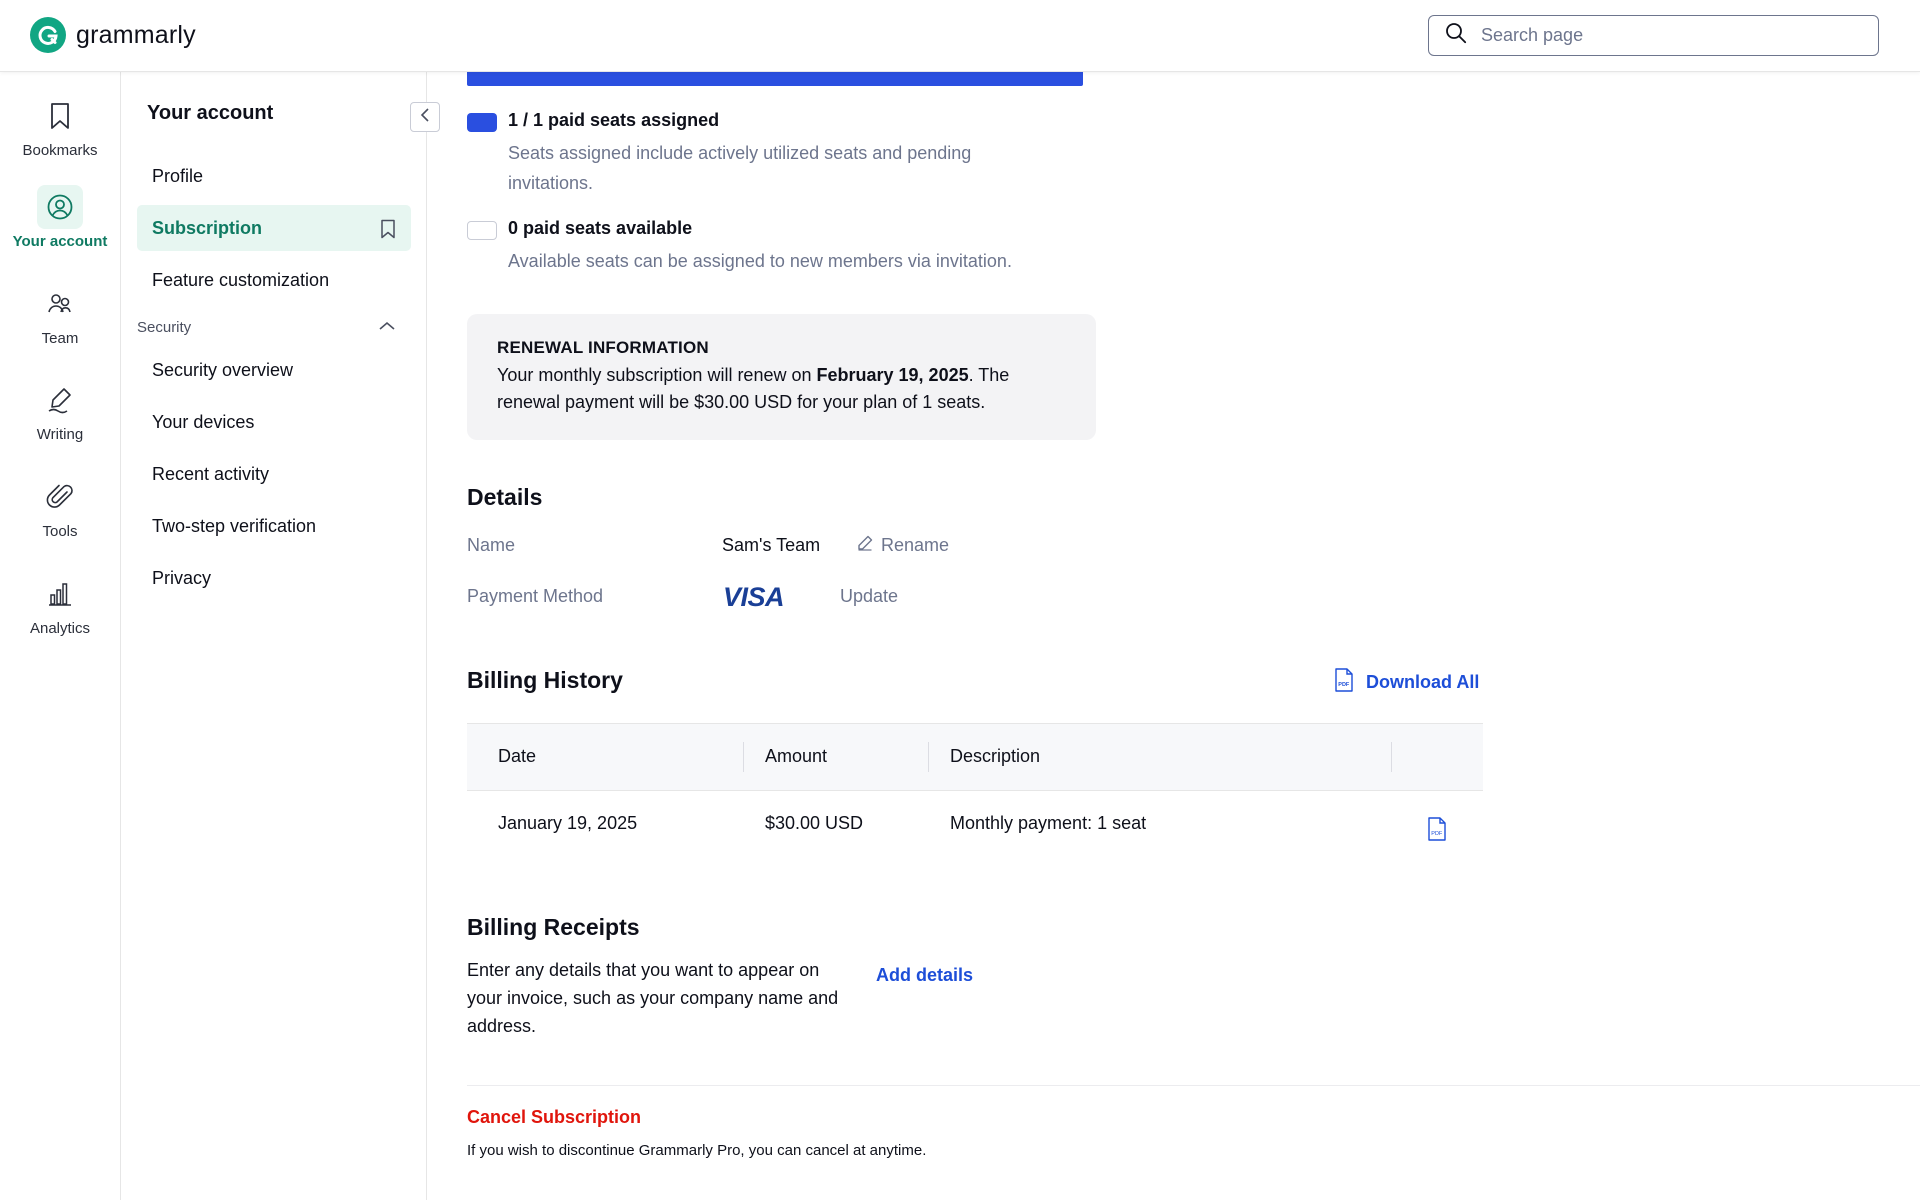  What do you see at coordinates (60, 628) in the screenshot?
I see `rail-label: Analytics` at bounding box center [60, 628].